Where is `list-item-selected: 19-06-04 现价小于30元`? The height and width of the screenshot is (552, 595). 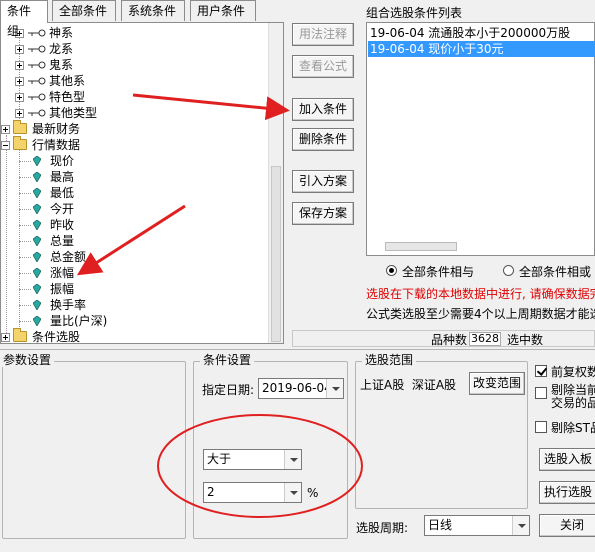 list-item-selected: 19-06-04 现价小于30元 is located at coordinates (481, 49).